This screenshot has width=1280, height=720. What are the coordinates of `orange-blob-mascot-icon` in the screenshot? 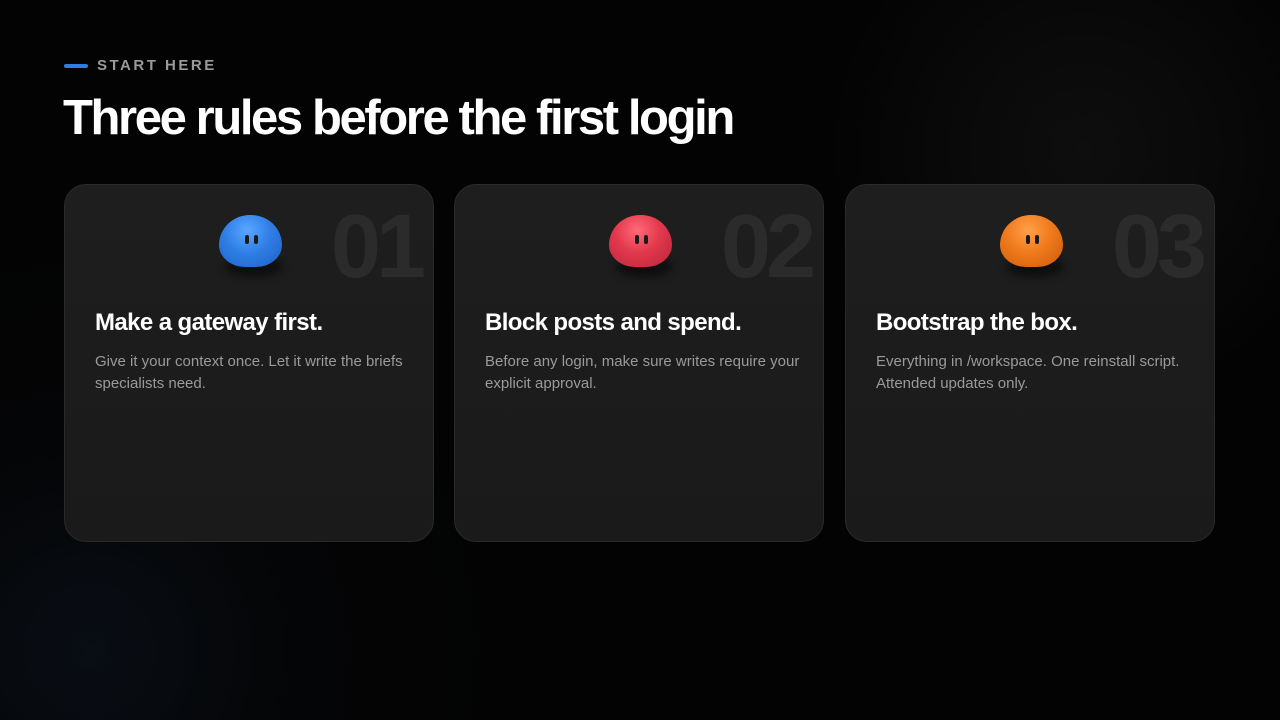 It's located at (1032, 246).